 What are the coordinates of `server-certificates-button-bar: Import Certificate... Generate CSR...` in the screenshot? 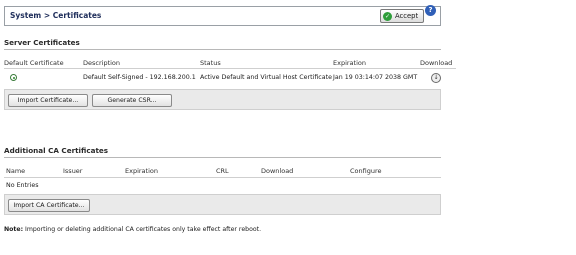 It's located at (222, 99).